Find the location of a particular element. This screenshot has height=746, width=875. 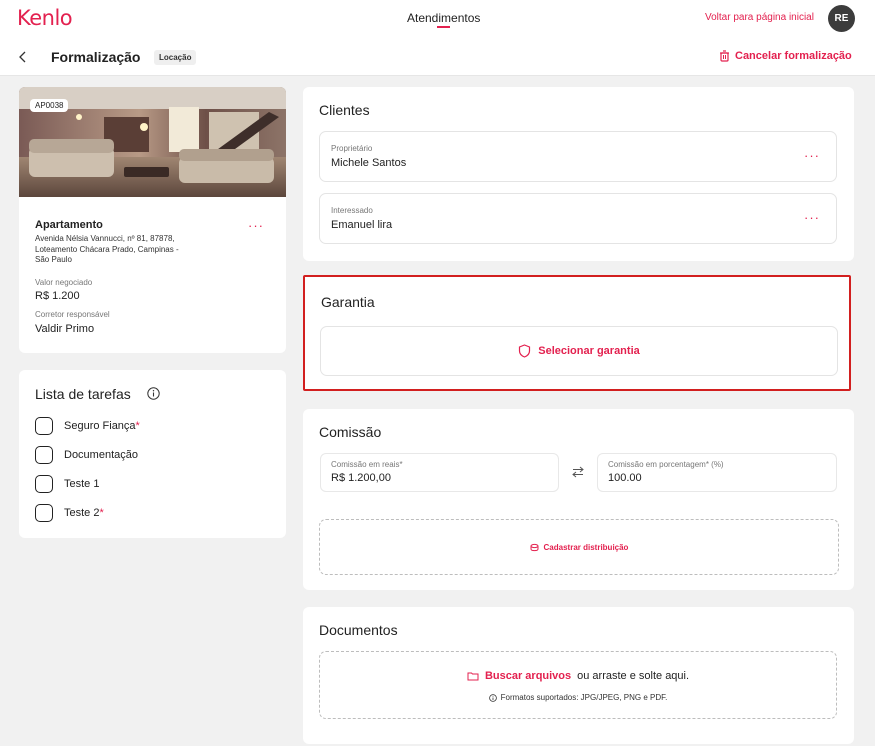

coins-icon is located at coordinates (534, 547).